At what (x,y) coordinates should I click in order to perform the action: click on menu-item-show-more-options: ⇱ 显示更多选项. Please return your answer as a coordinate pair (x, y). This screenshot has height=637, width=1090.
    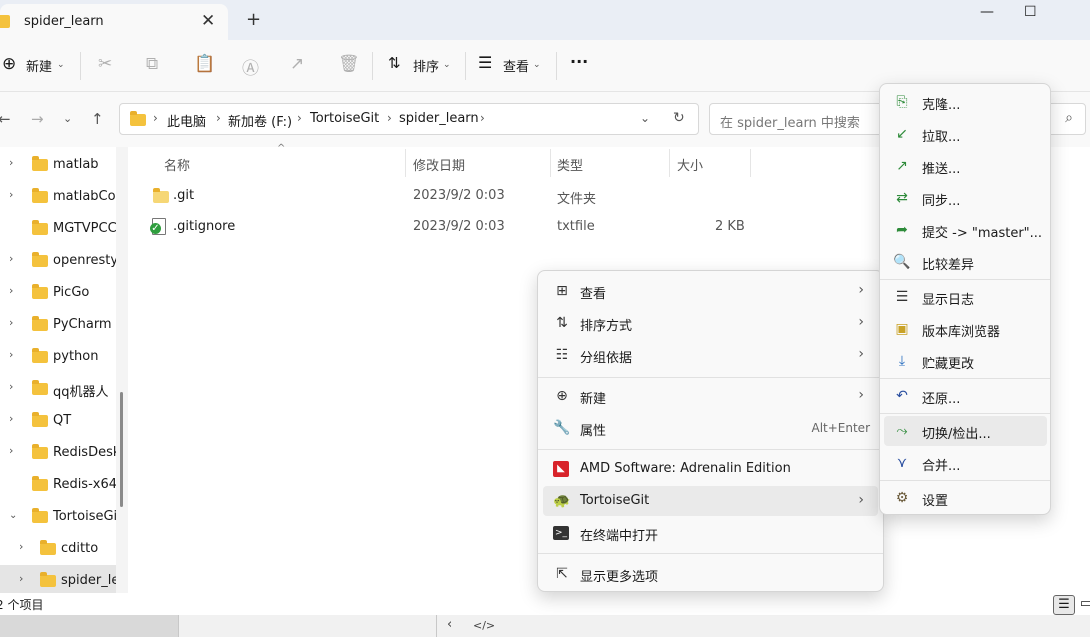
    Looking at the image, I should click on (710, 574).